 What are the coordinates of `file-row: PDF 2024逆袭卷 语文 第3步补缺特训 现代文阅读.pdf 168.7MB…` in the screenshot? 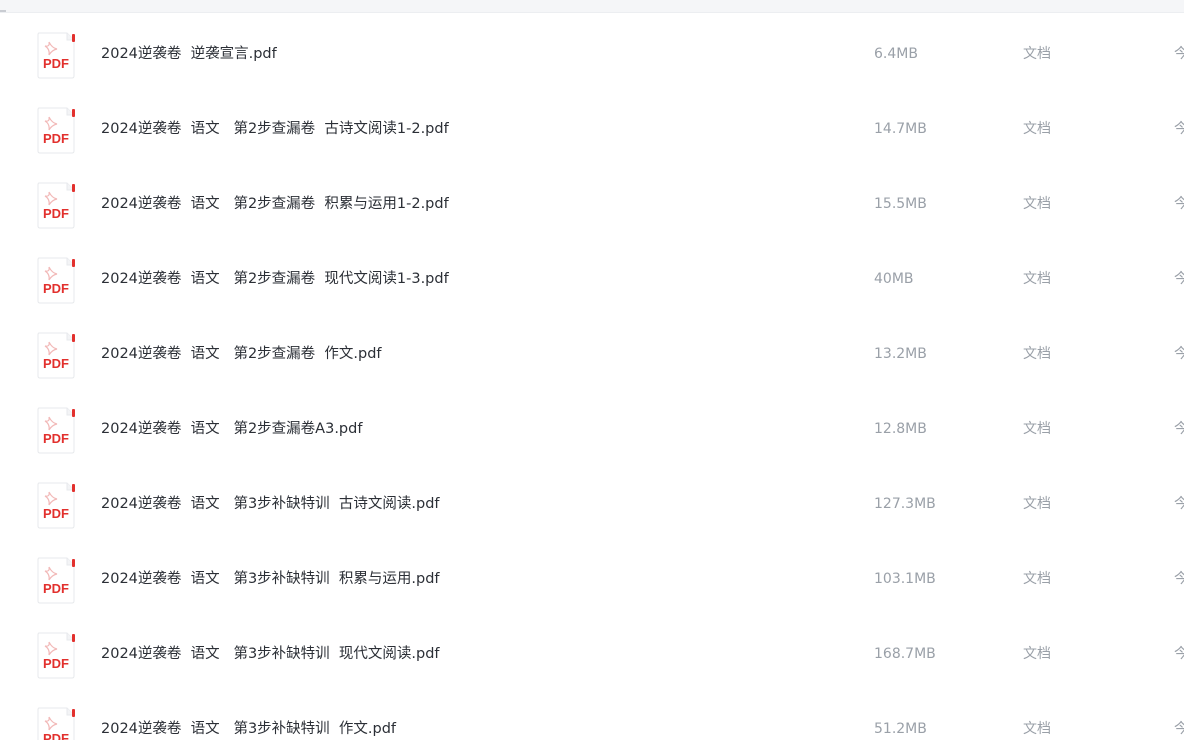 It's located at (592, 655).